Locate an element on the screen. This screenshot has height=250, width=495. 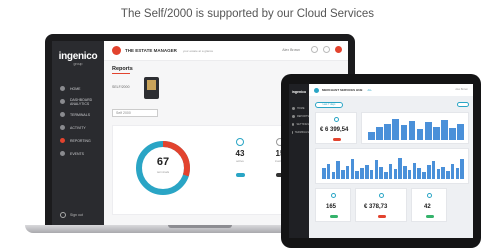
sidebar-item-4: Reporting is located at coordinates (78, 140).